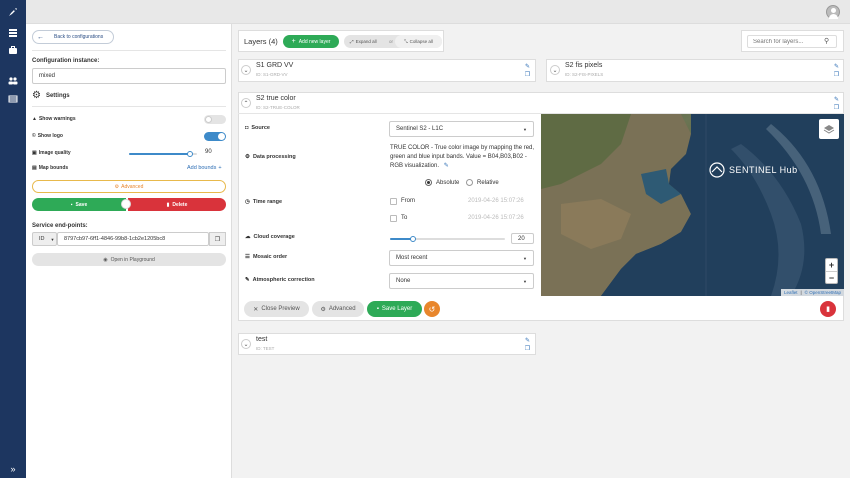 The image size is (850, 478). What do you see at coordinates (13, 12) in the screenshot?
I see `rocket-icon` at bounding box center [13, 12].